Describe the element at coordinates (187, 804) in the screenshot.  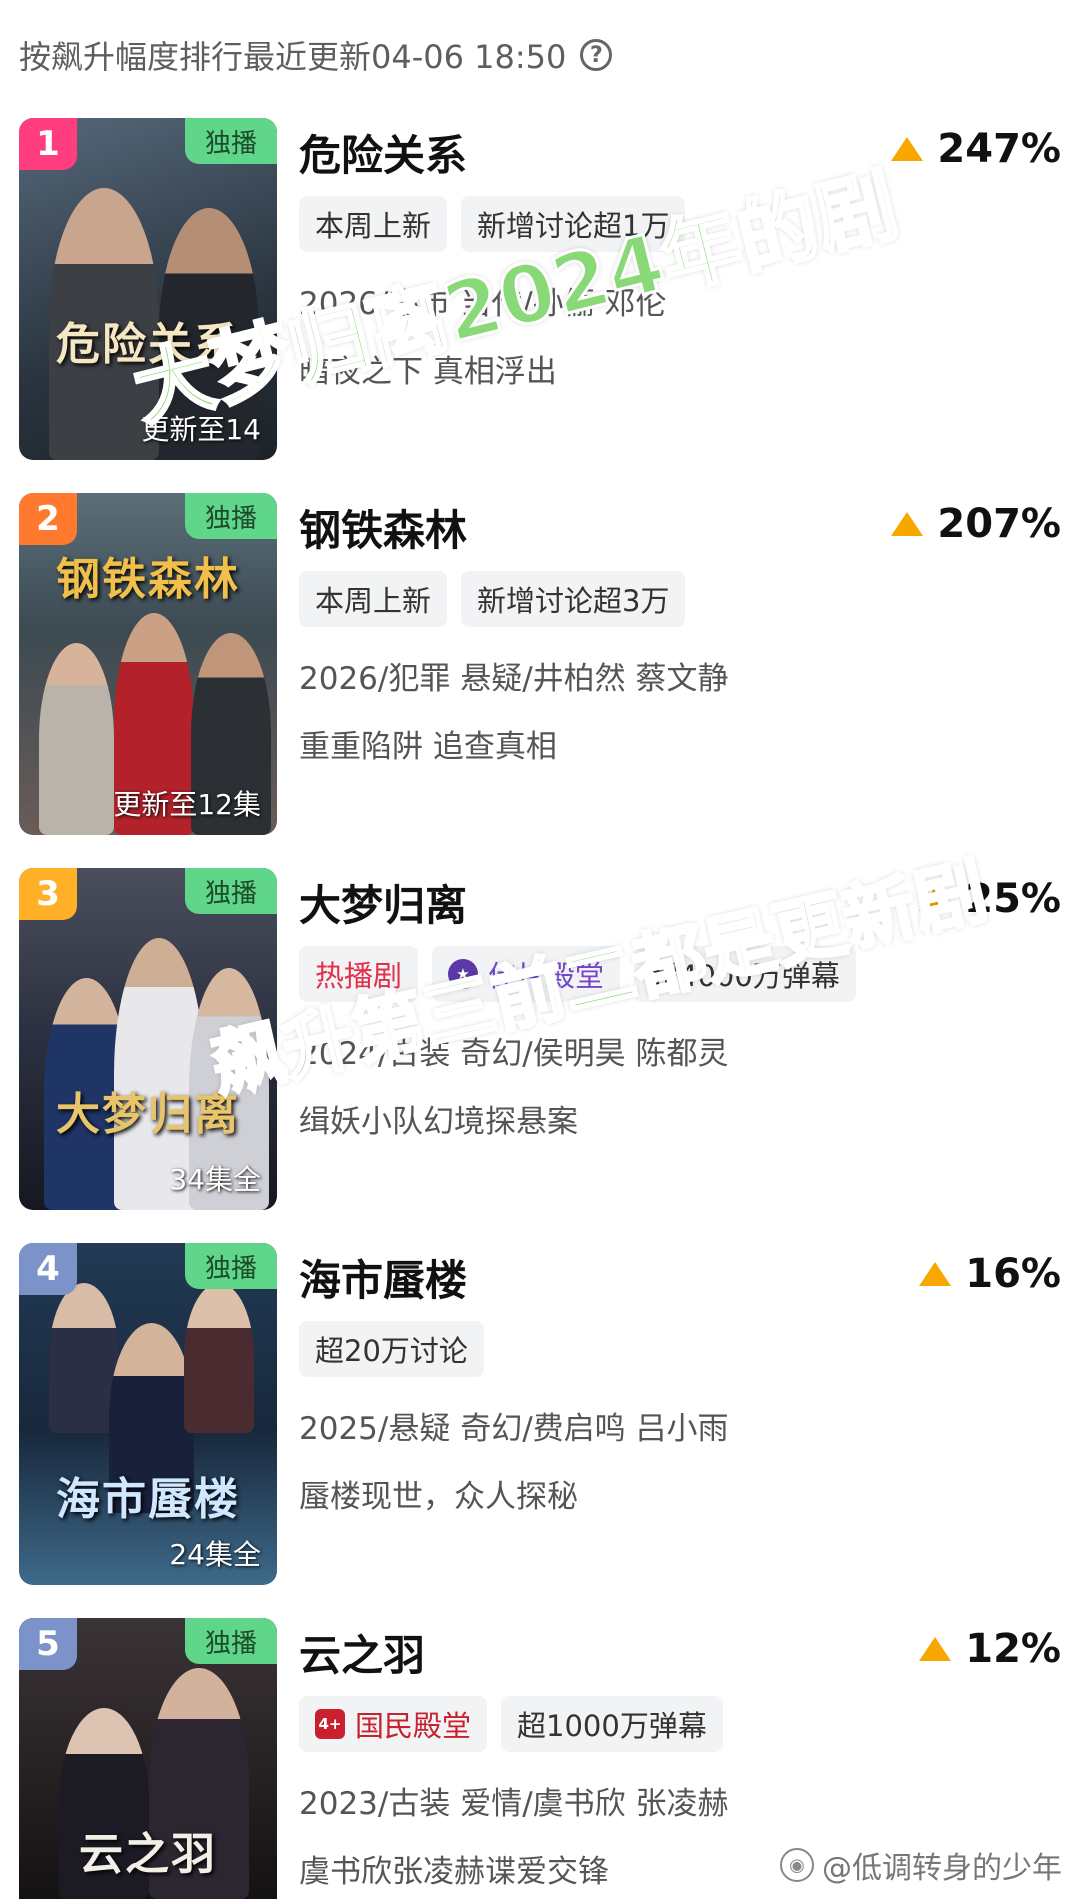
I see `episode-count: 更新至12集` at that location.